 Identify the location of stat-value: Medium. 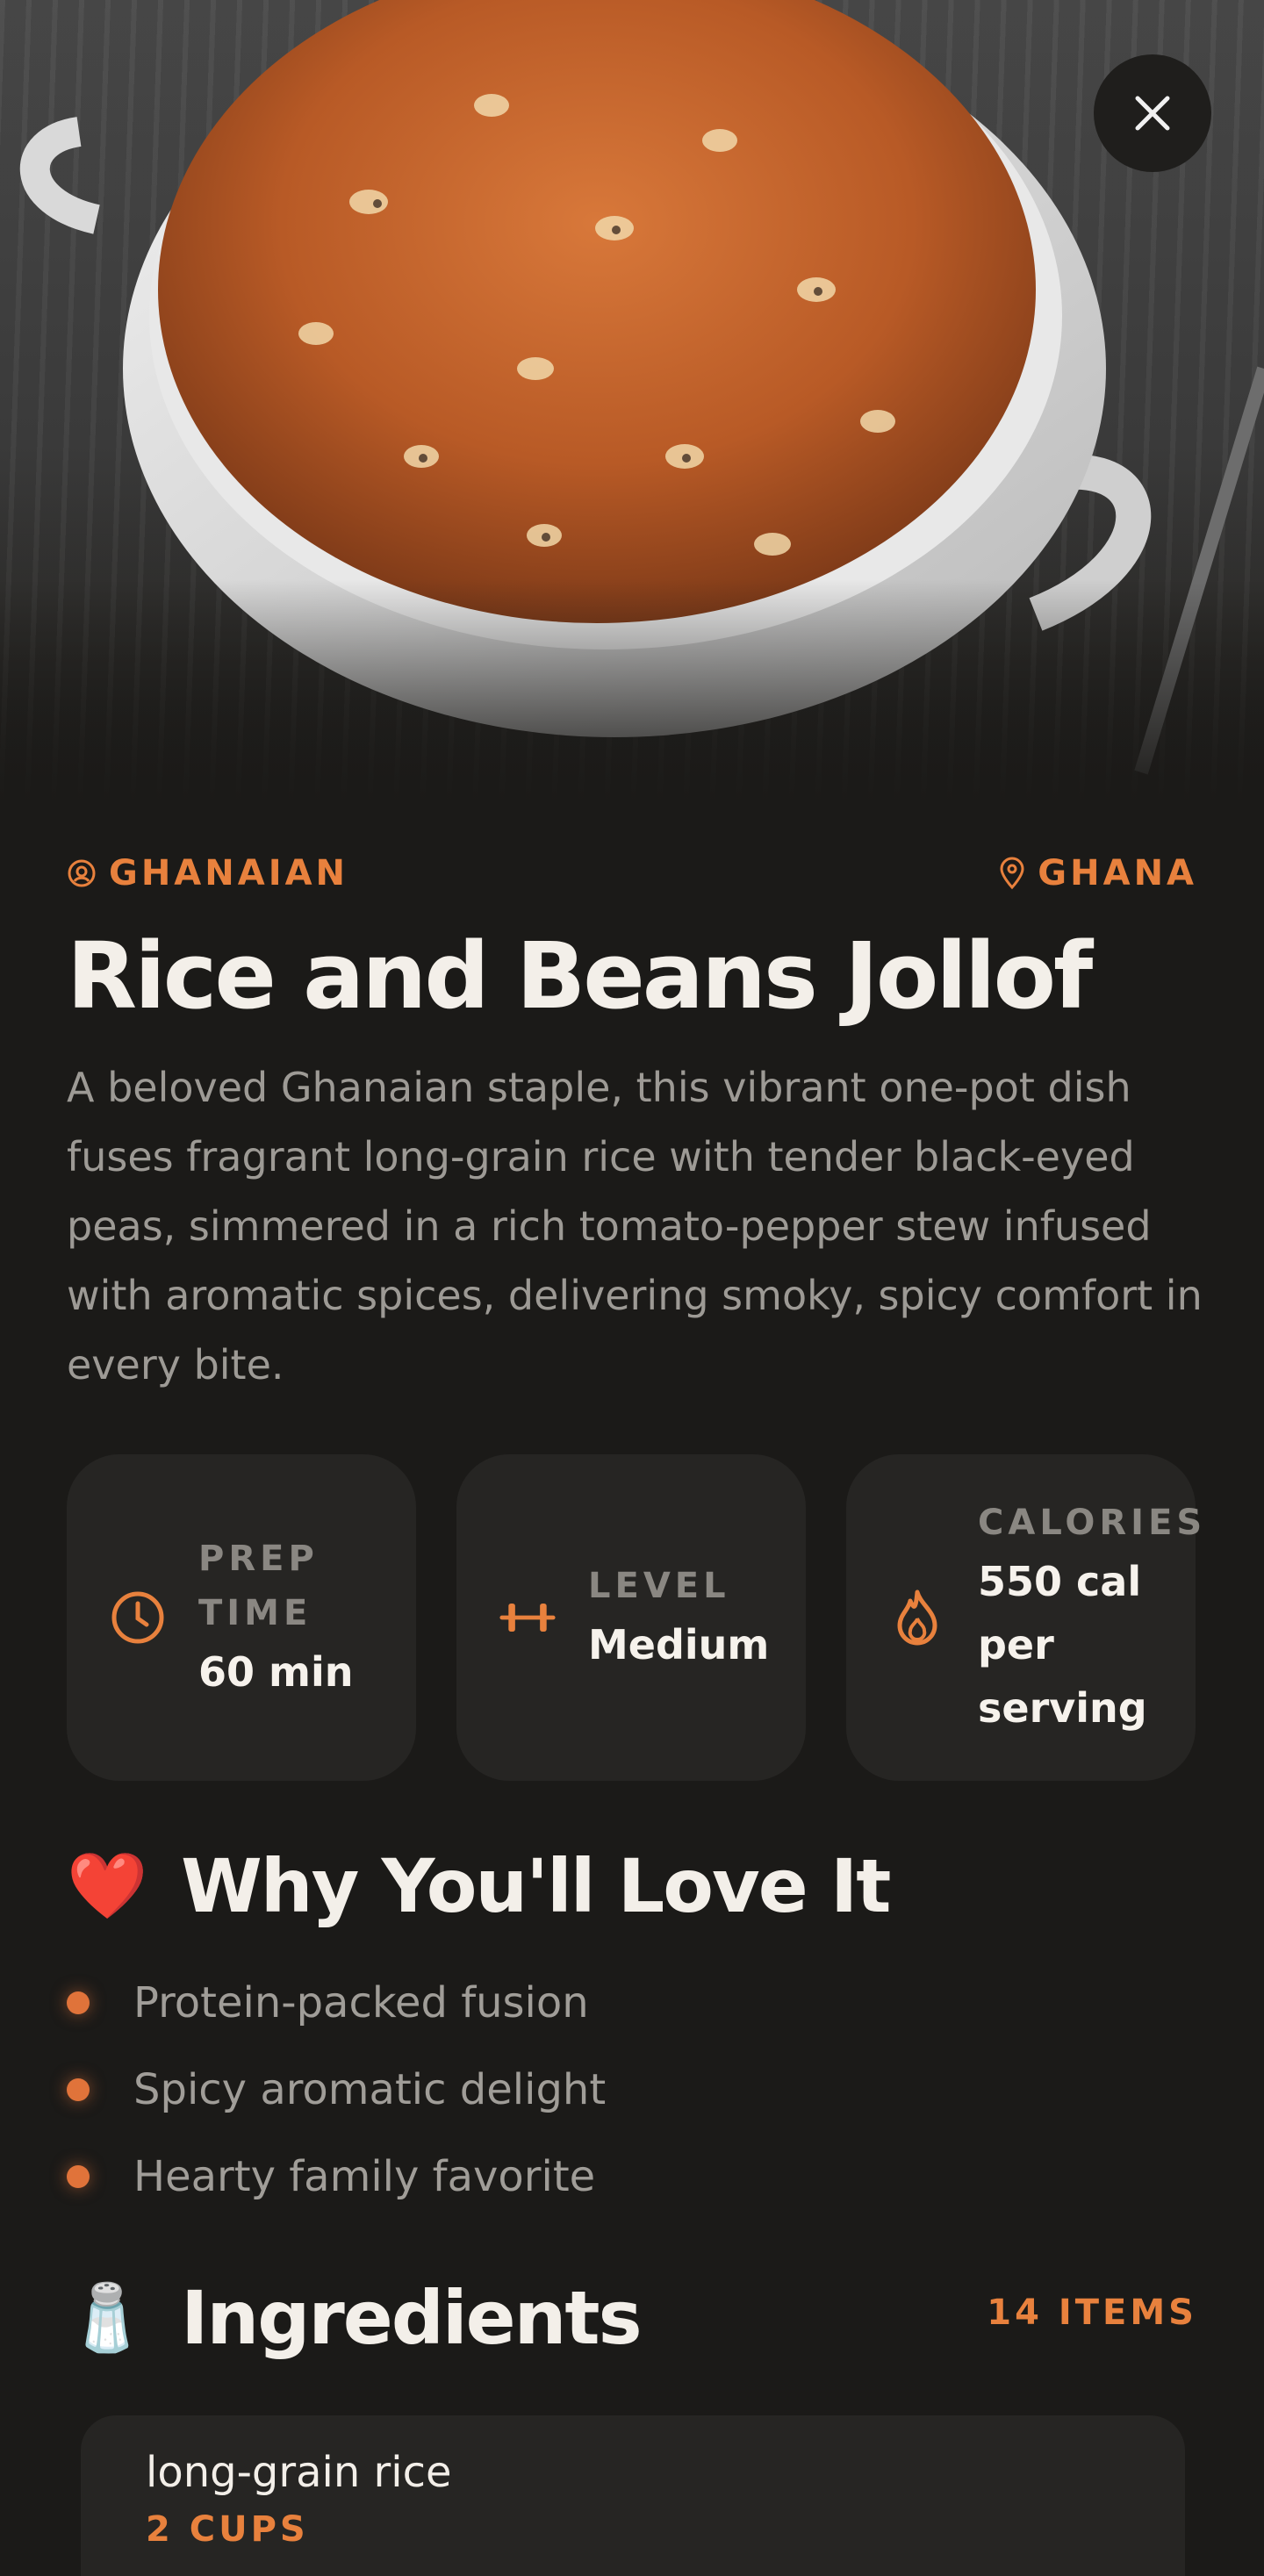
(679, 1644).